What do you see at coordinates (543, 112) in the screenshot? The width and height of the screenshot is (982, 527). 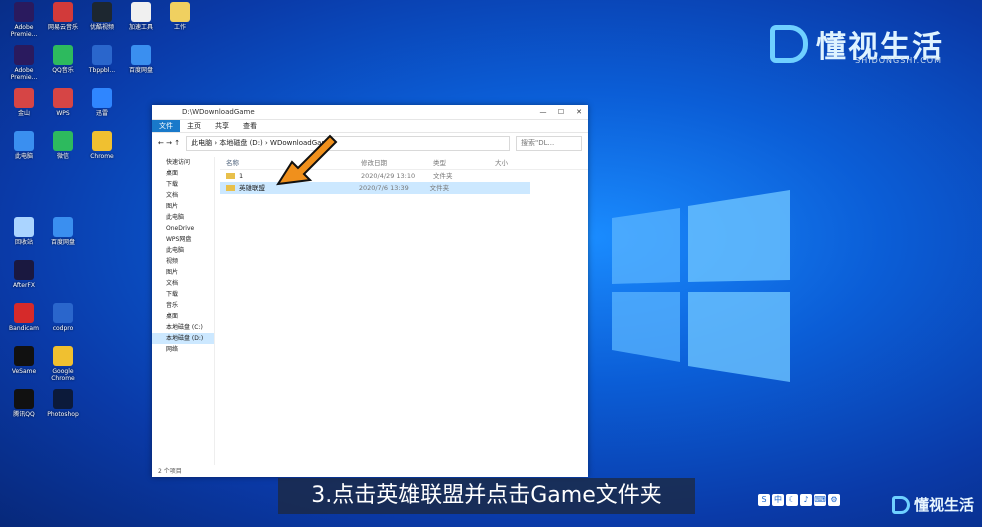 I see `minimize-button: —` at bounding box center [543, 112].